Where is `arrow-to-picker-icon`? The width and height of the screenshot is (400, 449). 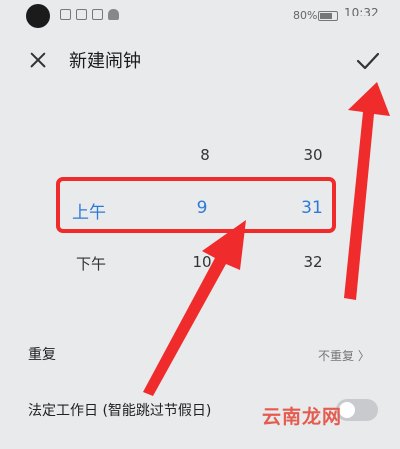
arrow-to-picker-icon is located at coordinates (194, 308).